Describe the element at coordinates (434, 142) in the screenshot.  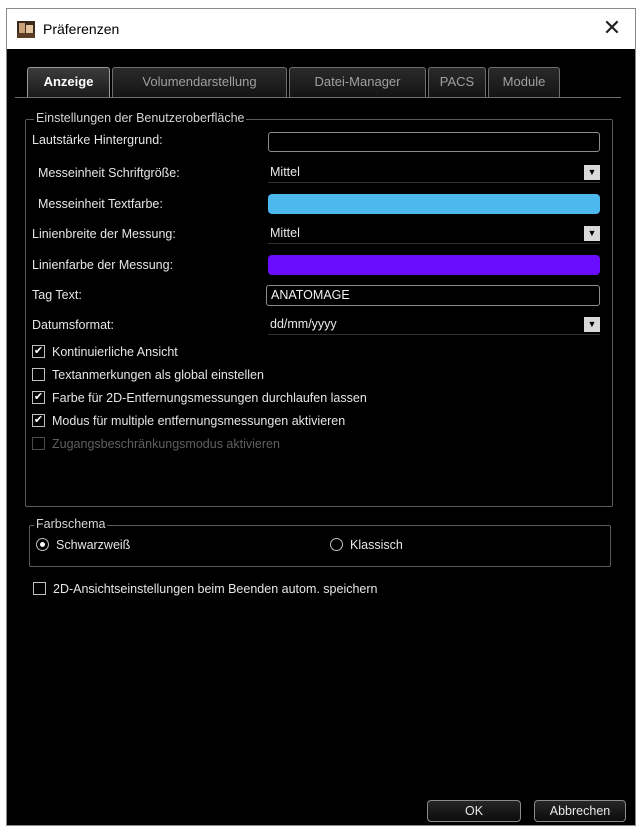
I see `background-volume-field` at that location.